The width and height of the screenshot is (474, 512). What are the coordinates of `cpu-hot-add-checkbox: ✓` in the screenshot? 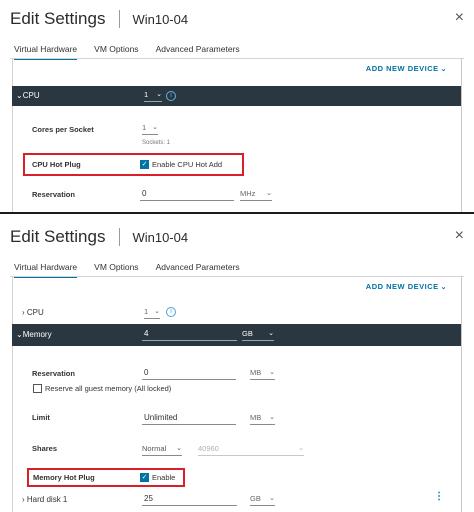 It's located at (144, 164).